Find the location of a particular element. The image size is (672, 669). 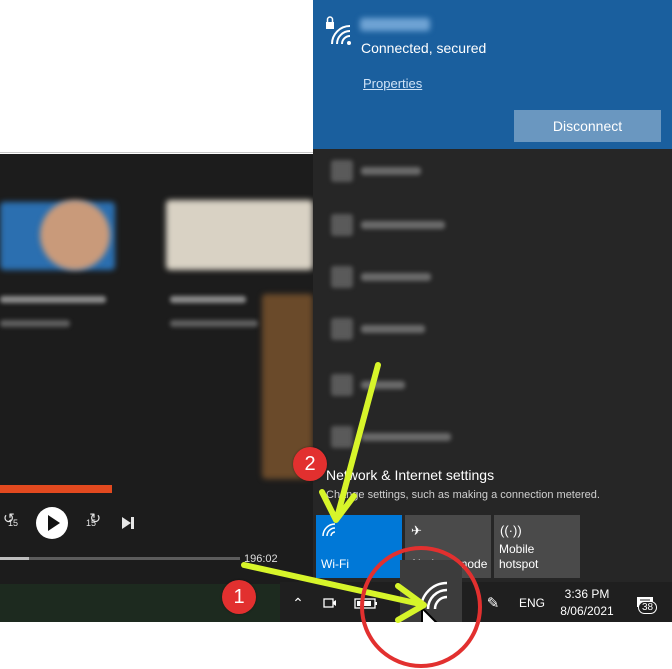

play-icon is located at coordinates (54, 523).